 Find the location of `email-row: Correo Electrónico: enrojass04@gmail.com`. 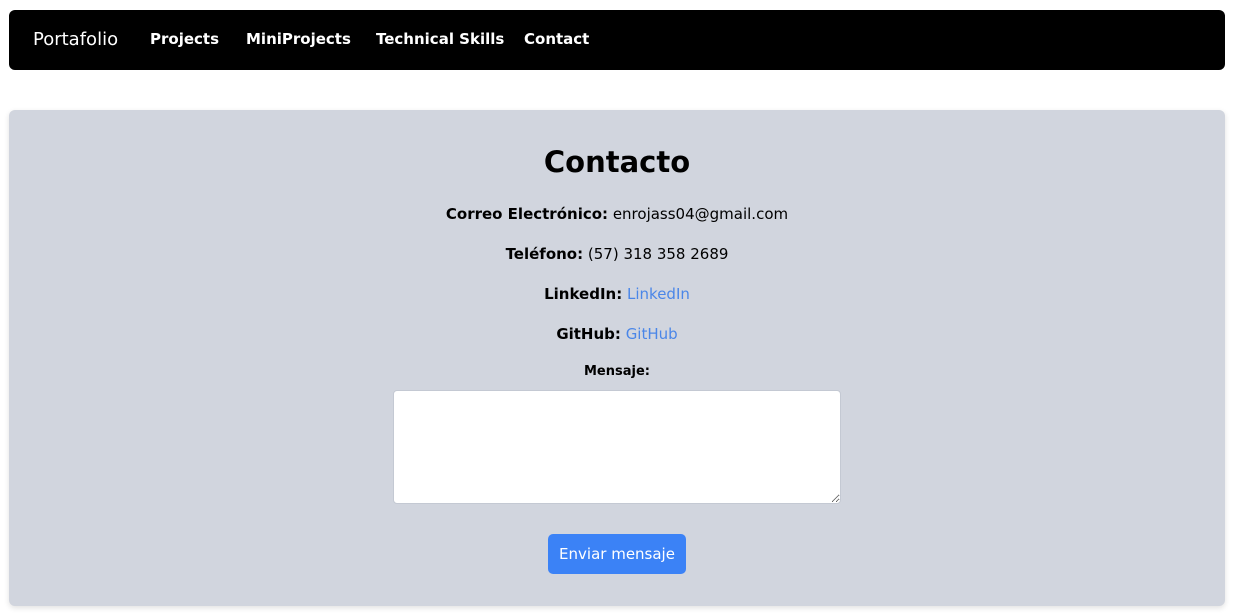

email-row: Correo Electrónico: enrojass04@gmail.com is located at coordinates (617, 214).